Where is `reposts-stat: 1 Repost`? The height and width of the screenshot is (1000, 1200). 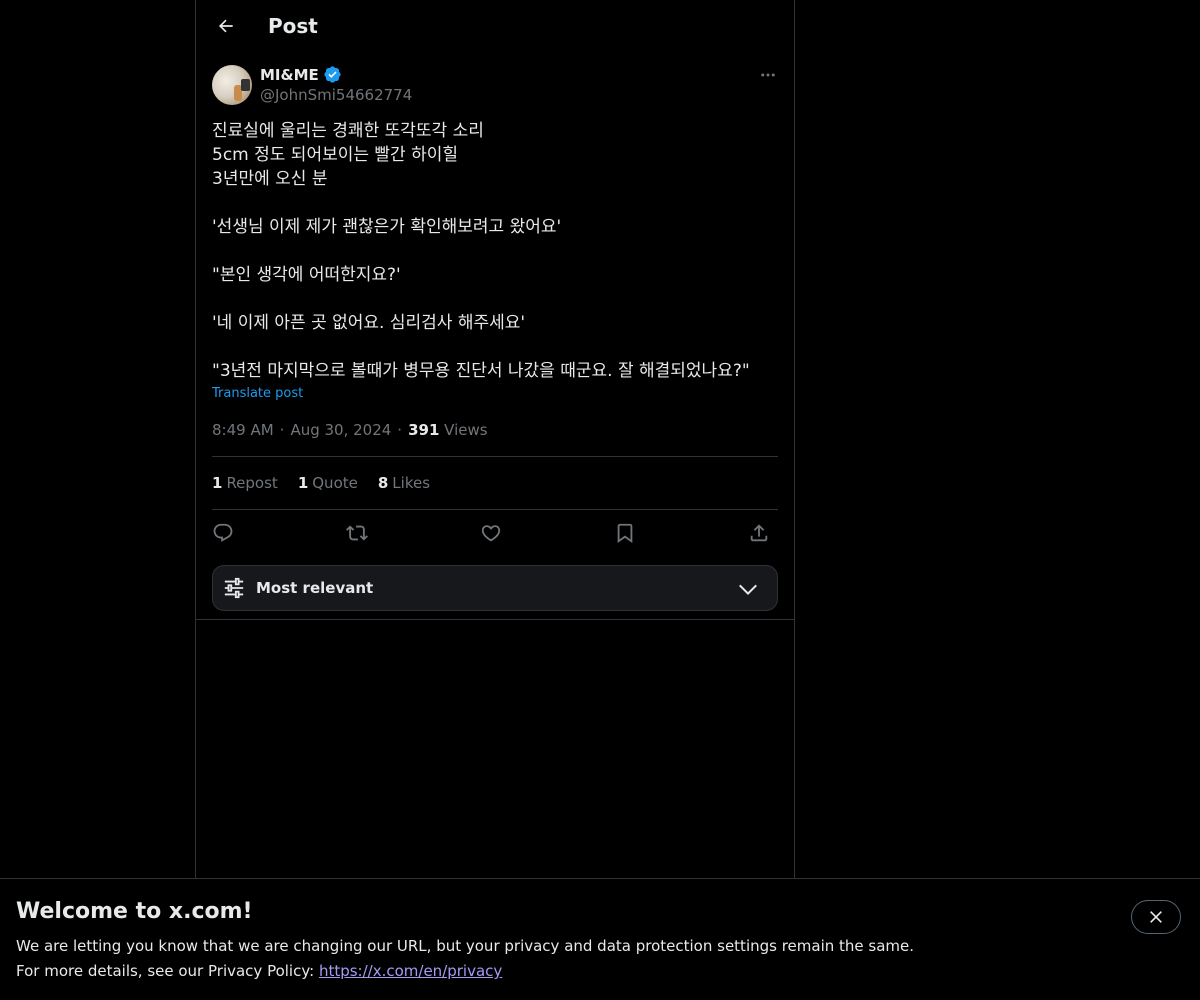 reposts-stat: 1 Repost is located at coordinates (245, 483).